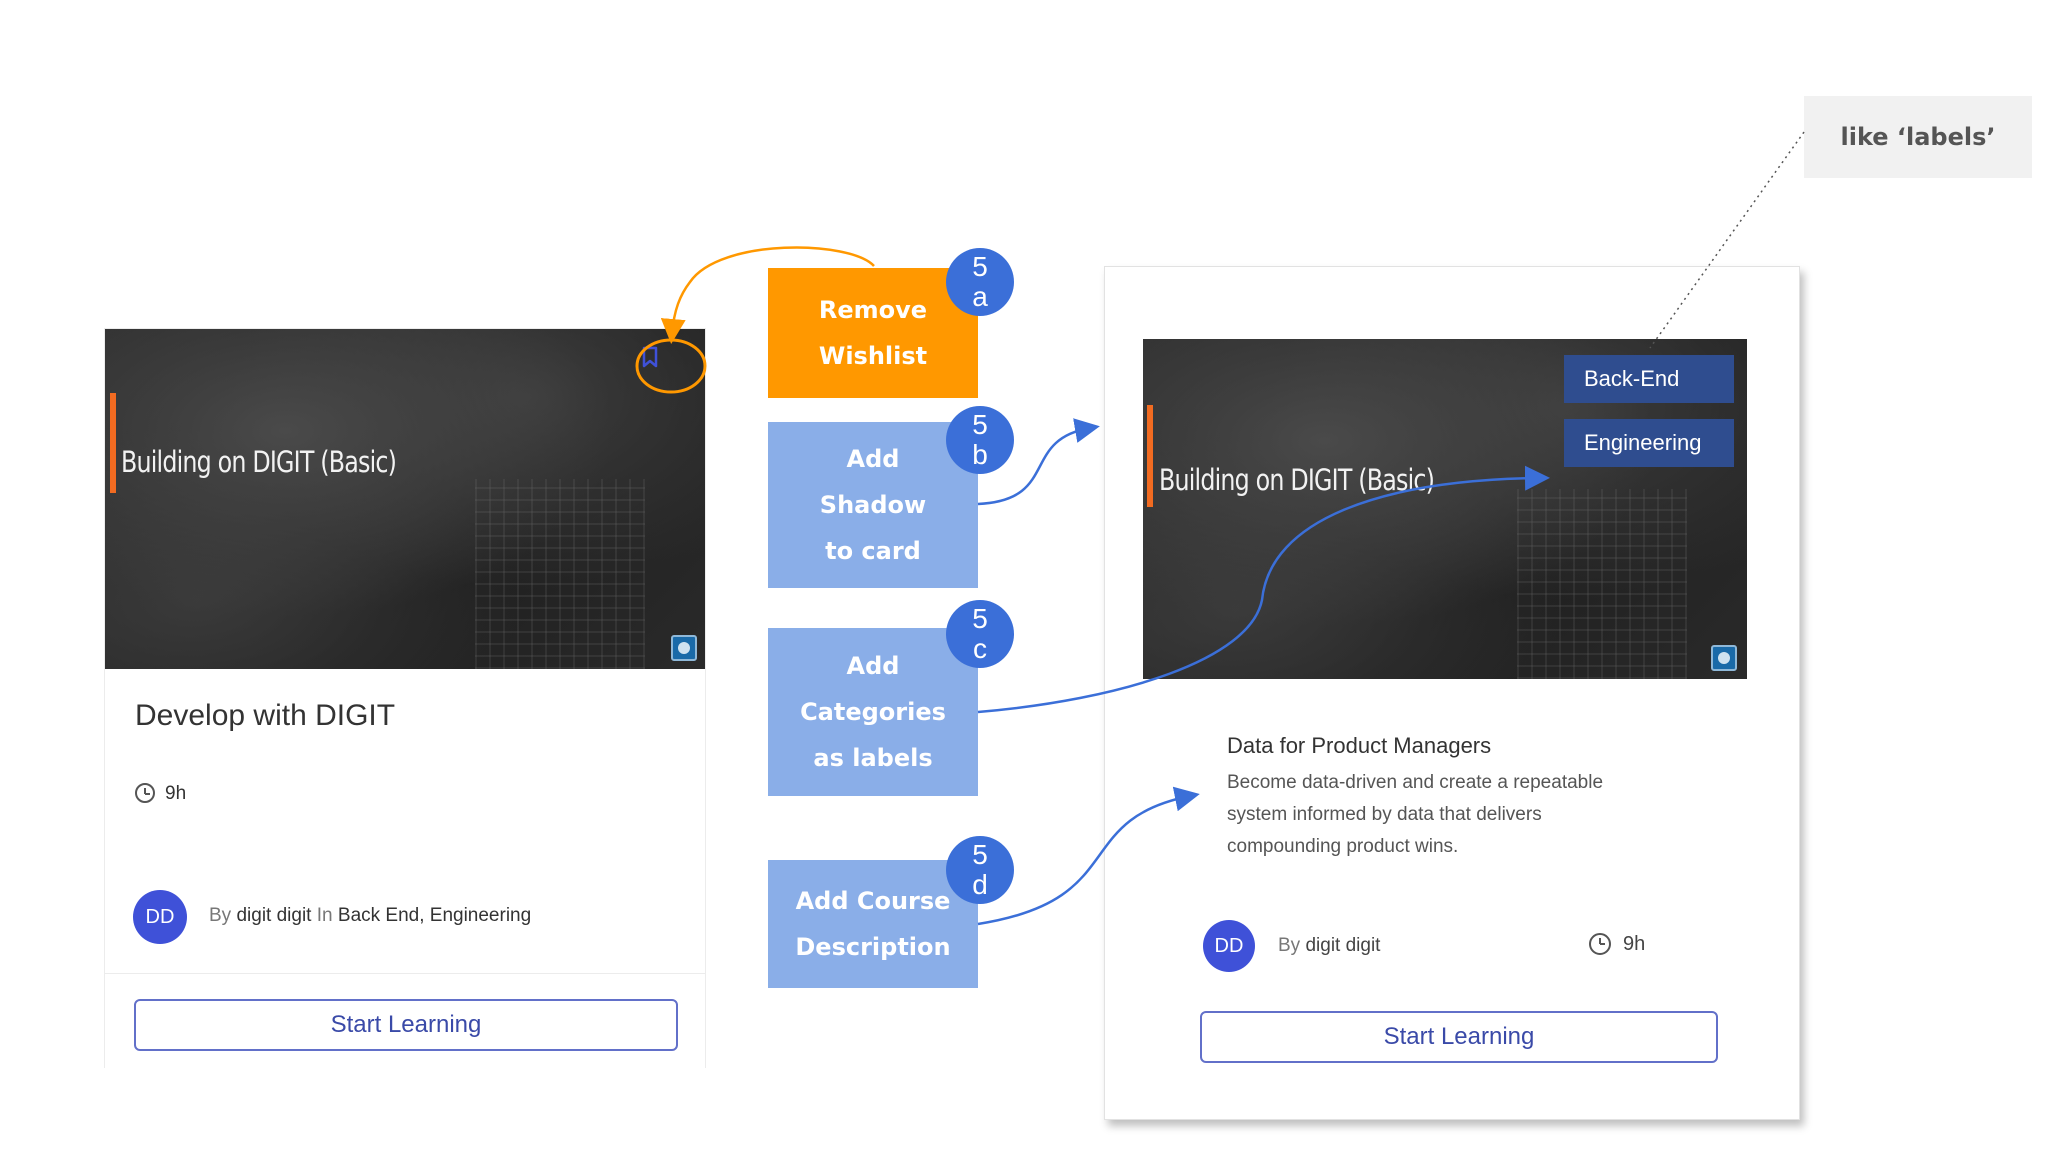  What do you see at coordinates (671, 366) in the screenshot?
I see `bookmark-highlight-ring` at bounding box center [671, 366].